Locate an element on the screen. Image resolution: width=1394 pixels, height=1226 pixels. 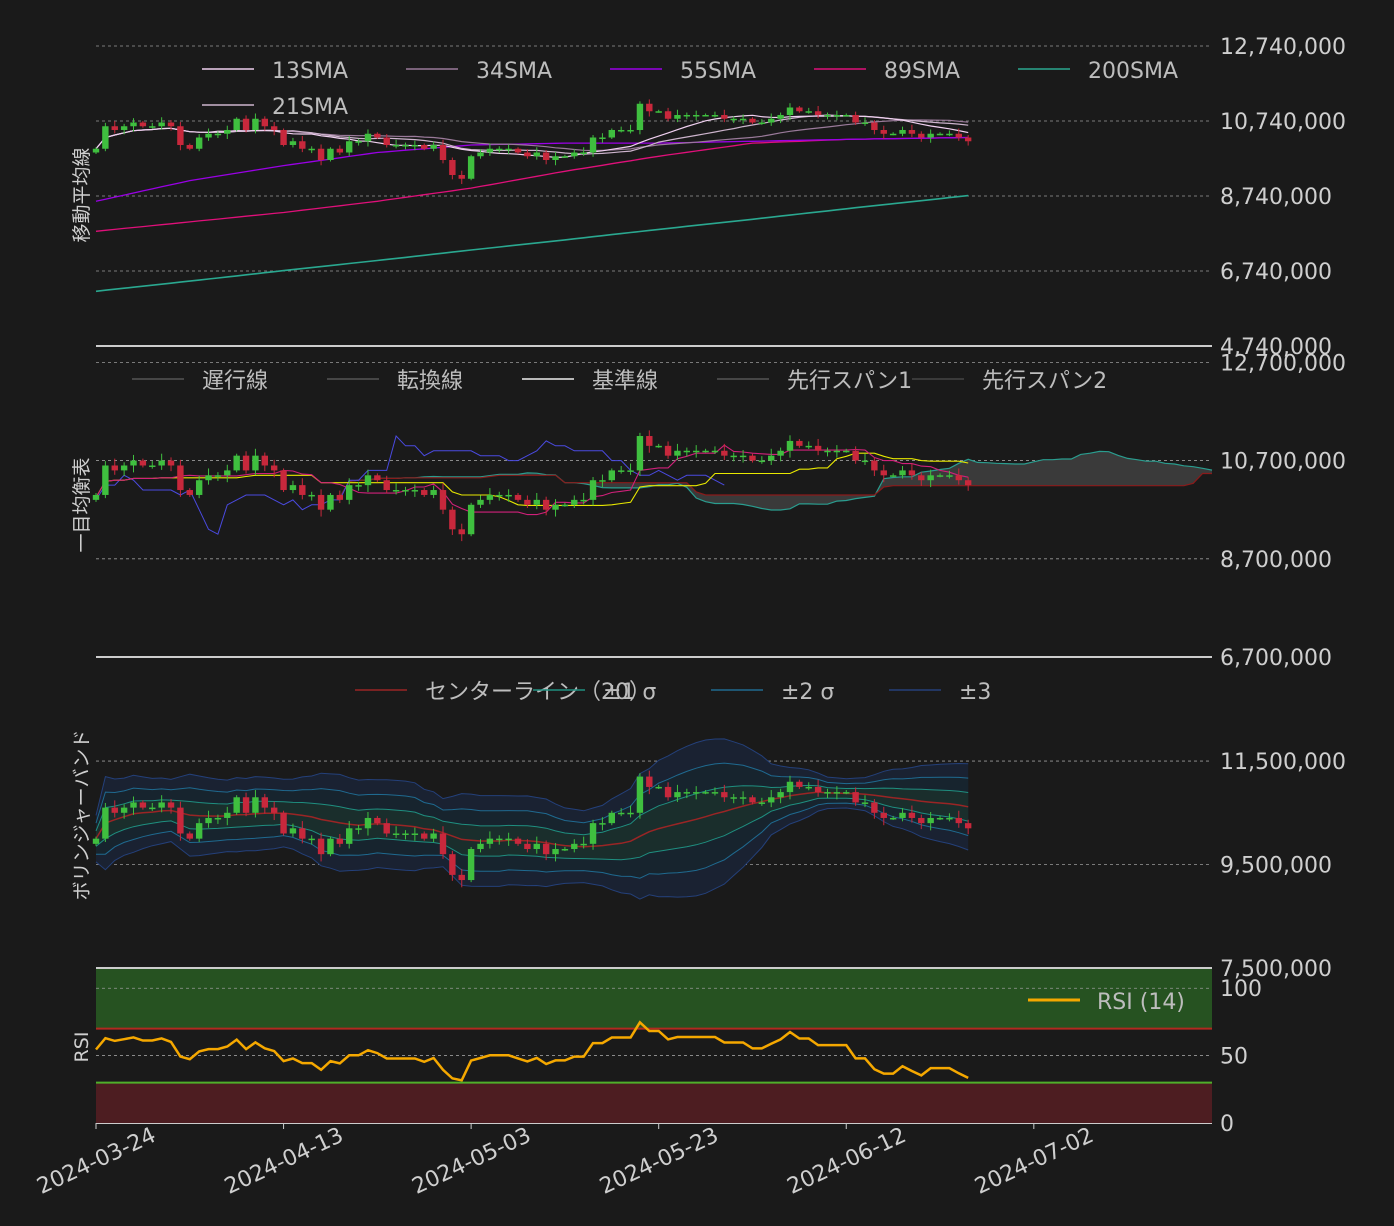
legend-label: 基準線 is located at coordinates (625, 381).